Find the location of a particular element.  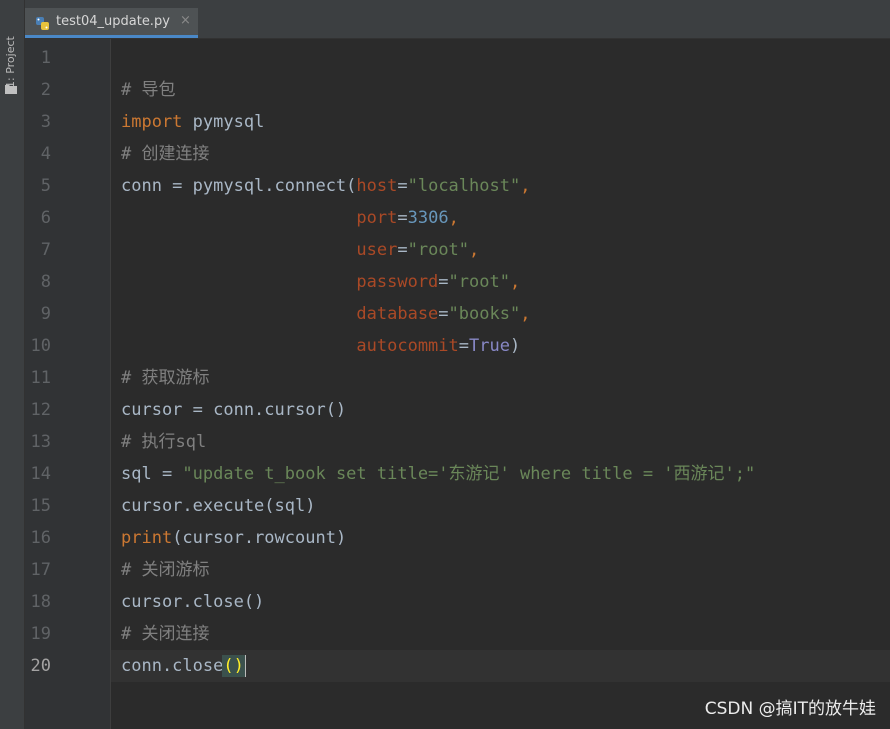

number-literal: 3306 is located at coordinates (428, 218).